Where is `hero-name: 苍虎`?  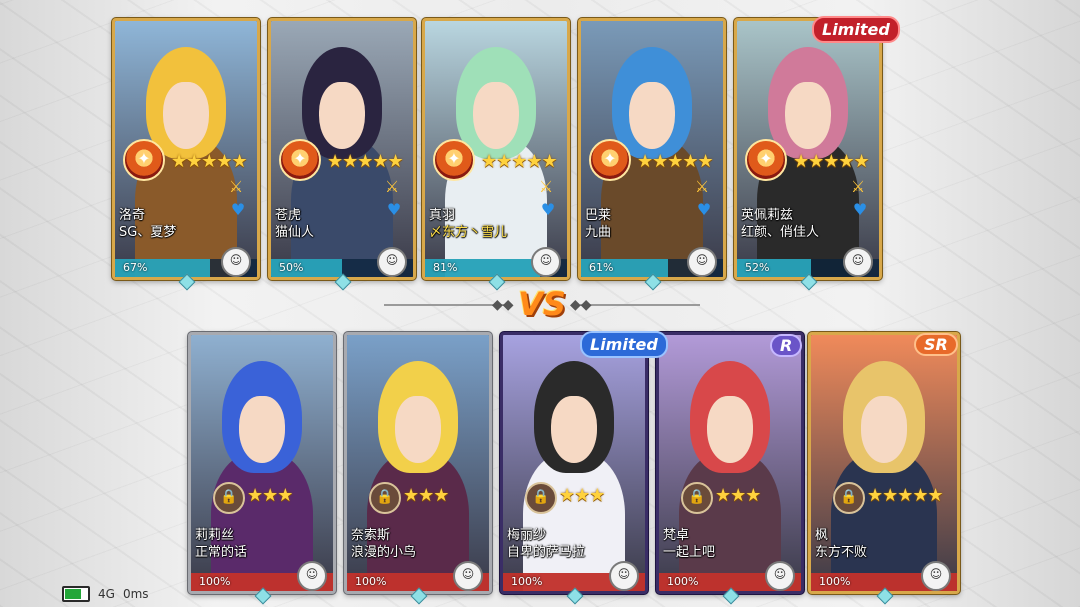 hero-name: 苍虎 is located at coordinates (288, 215).